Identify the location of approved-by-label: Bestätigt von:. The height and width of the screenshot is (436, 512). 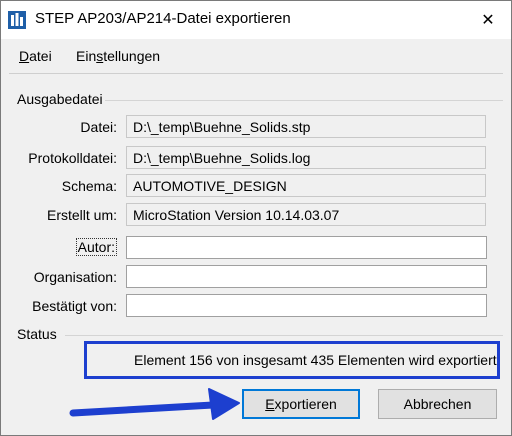
(74, 306).